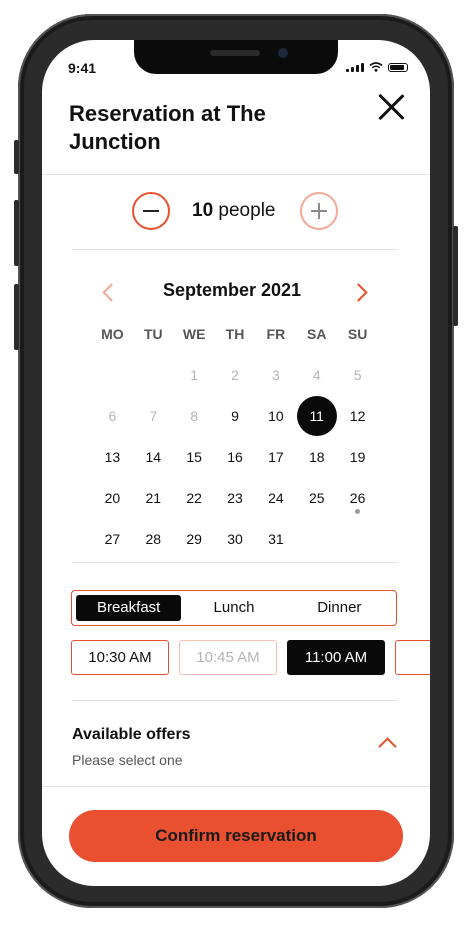  I want to click on tab-breakfast: Breakfast, so click(129, 608).